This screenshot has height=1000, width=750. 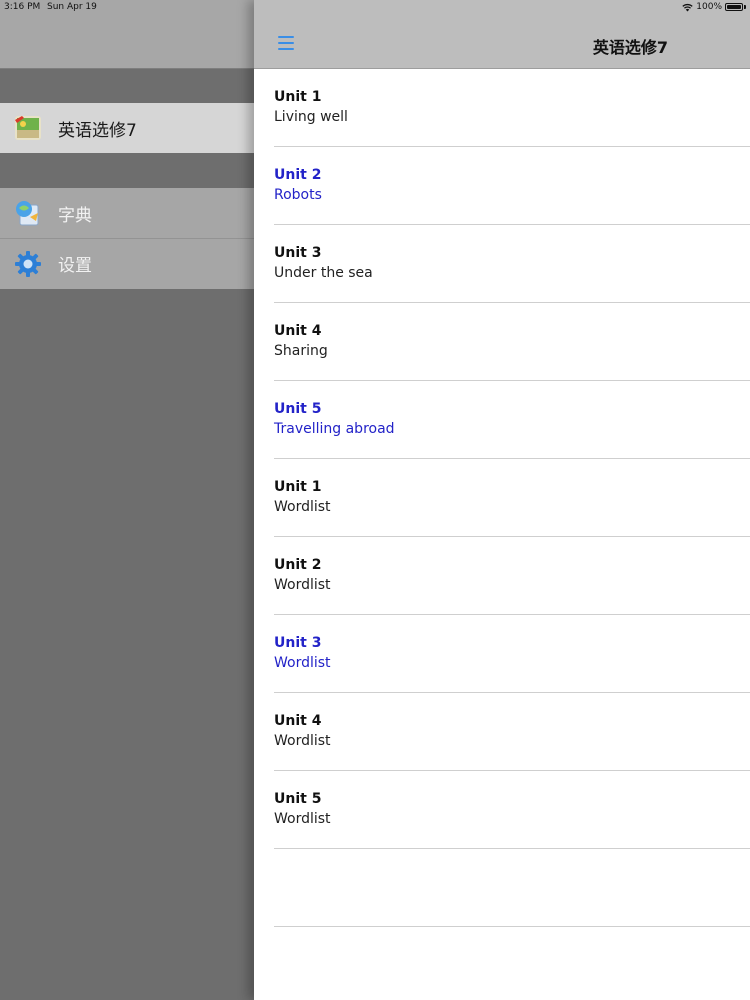 I want to click on list-item-subtitle: Robots, so click(x=298, y=195).